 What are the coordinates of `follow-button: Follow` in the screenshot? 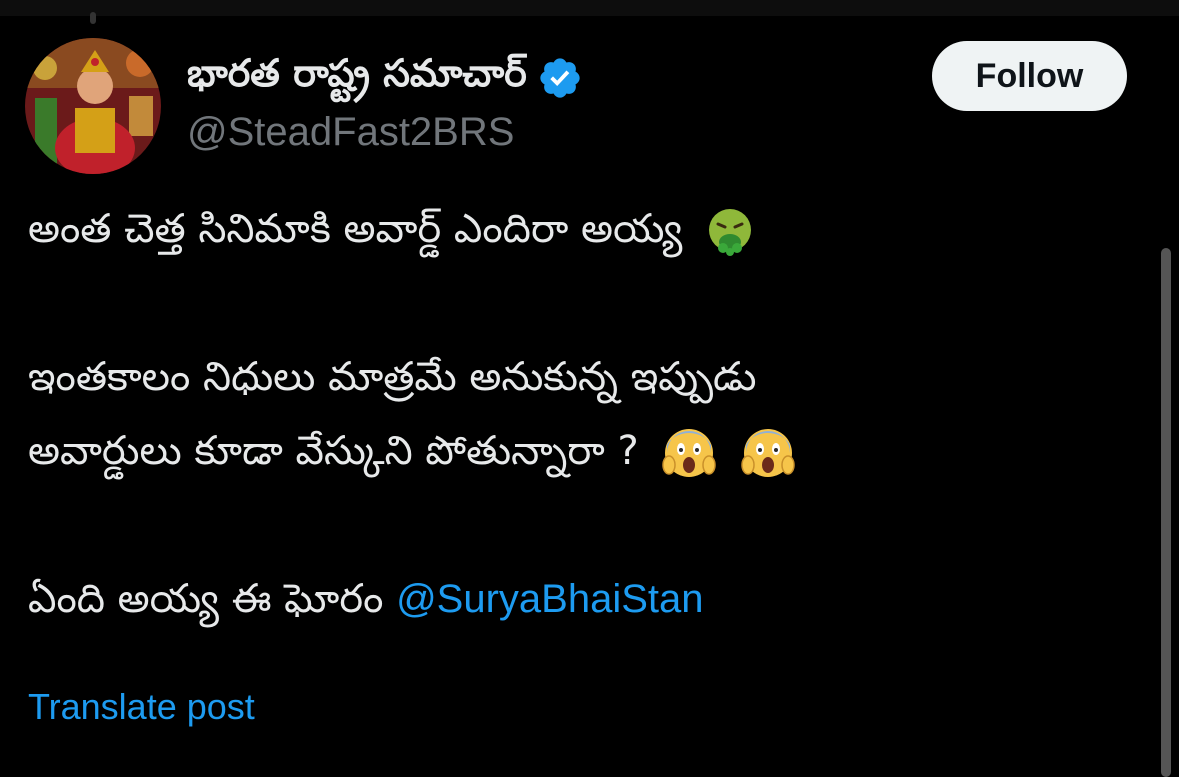 It's located at (1029, 76).